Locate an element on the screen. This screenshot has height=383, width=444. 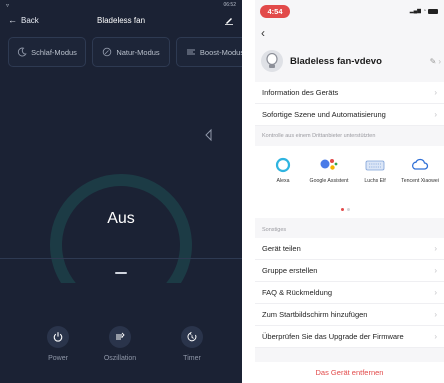
row-label: Gerät teilen is located at coordinates (281, 248).